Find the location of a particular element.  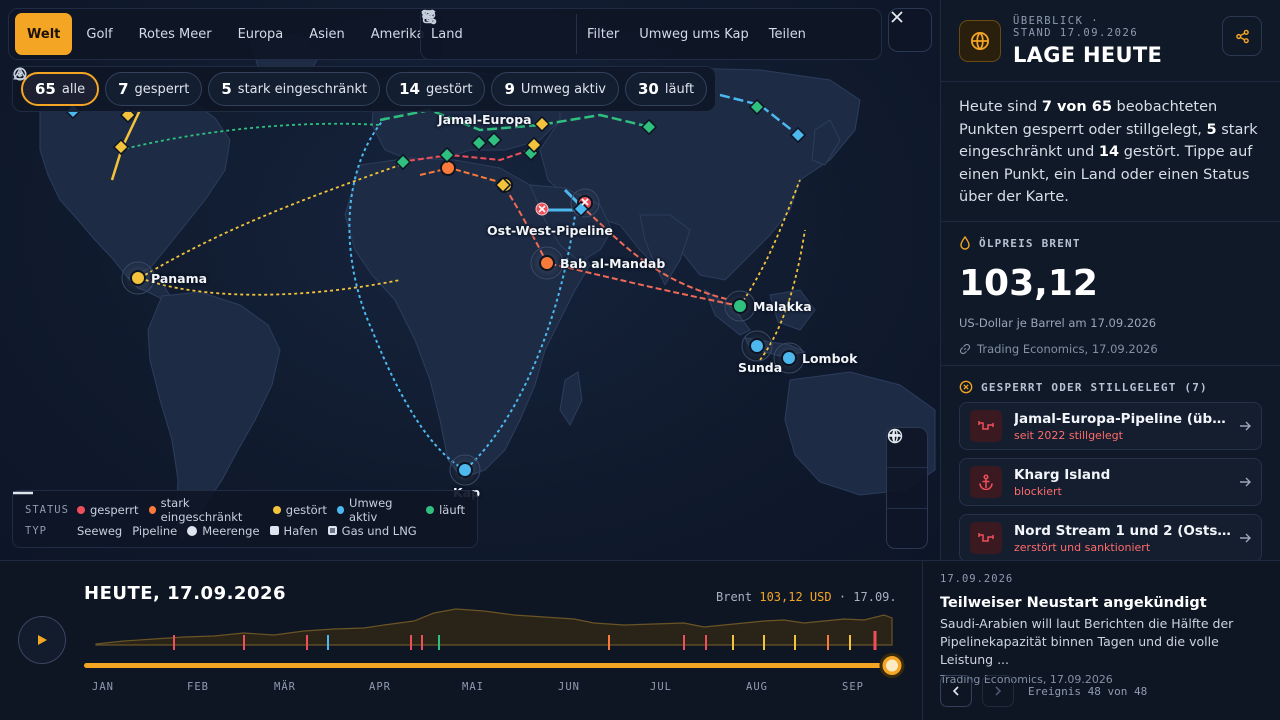

share-map-button: Teilen is located at coordinates (619, 31).